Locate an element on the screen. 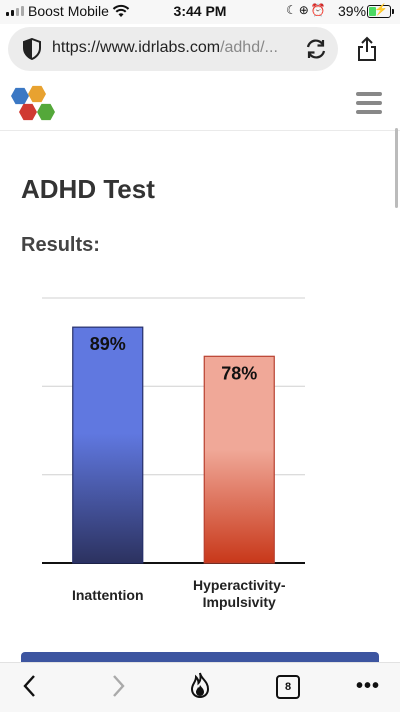 This screenshot has width=400, height=712. battery-icon: ⚡ is located at coordinates (379, 11).